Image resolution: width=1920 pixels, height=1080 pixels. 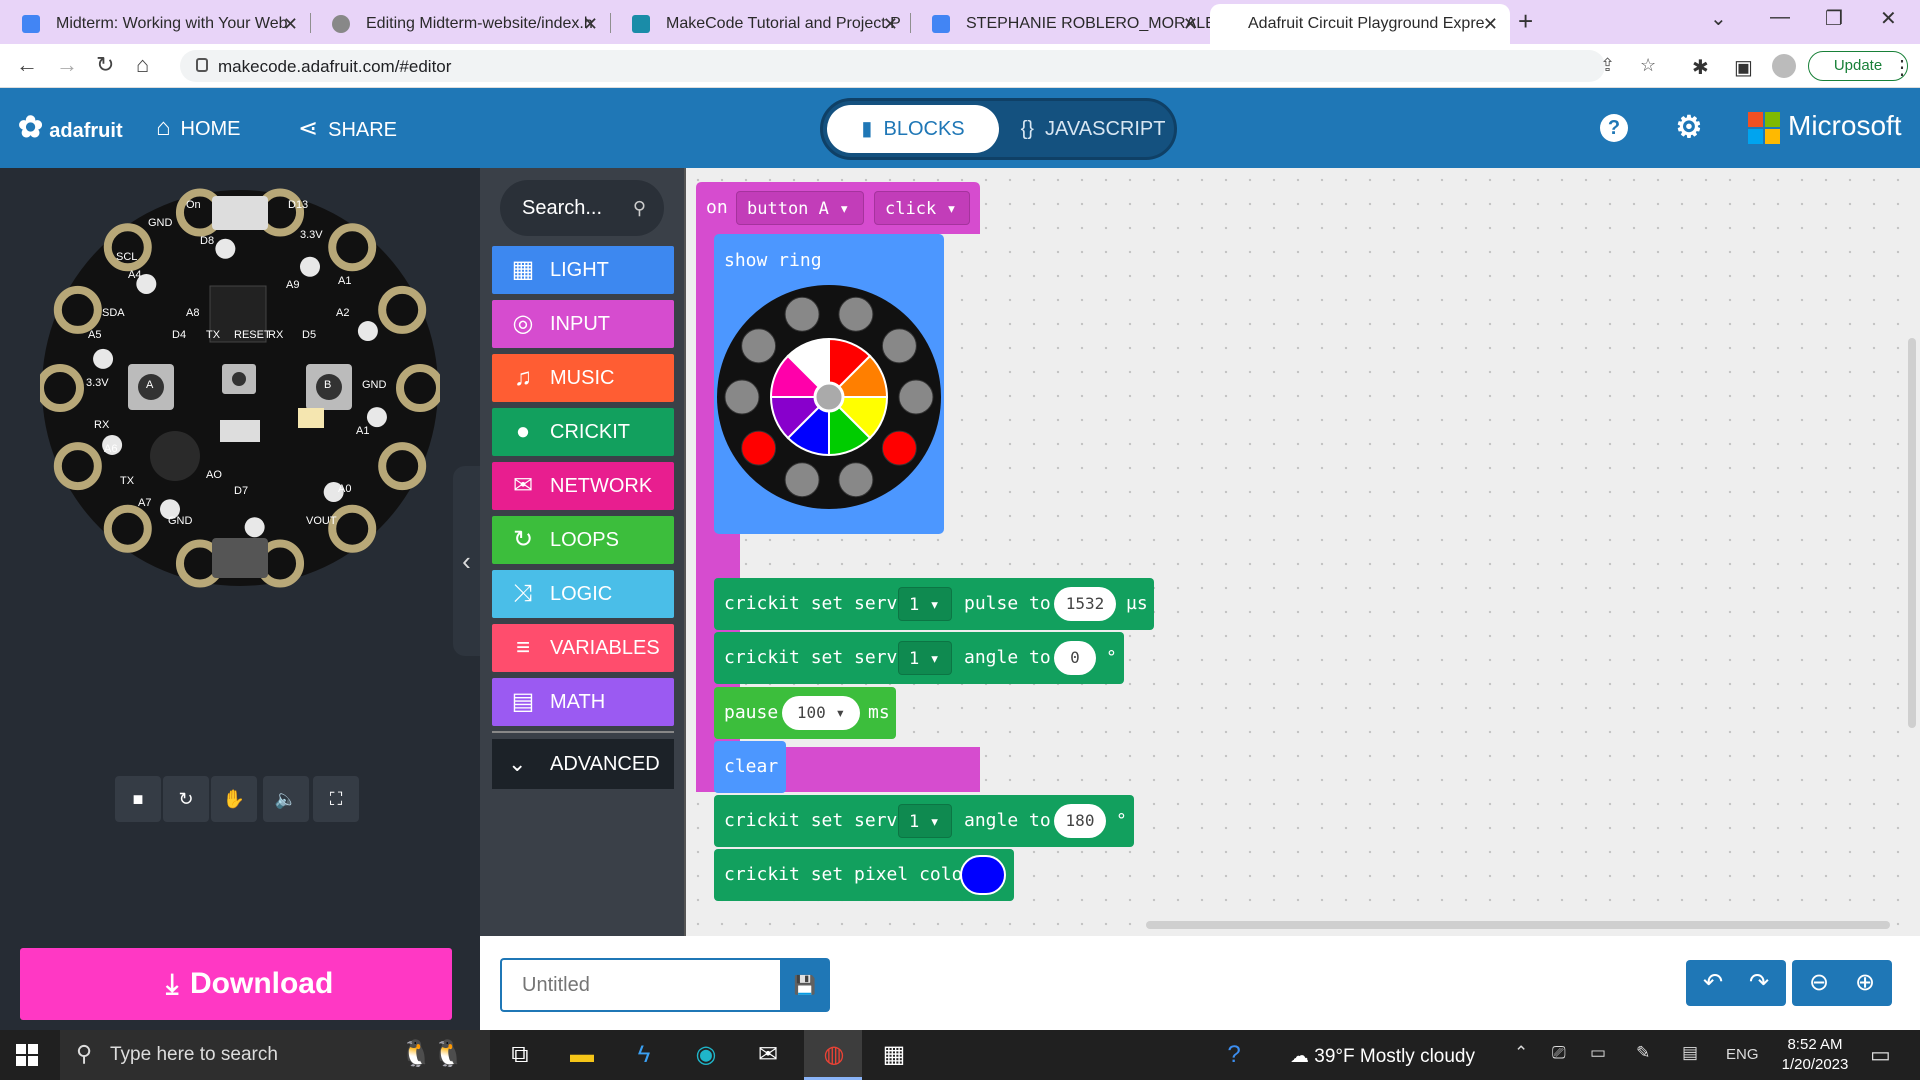 What do you see at coordinates (67, 65) in the screenshot?
I see `forward-icon: →` at bounding box center [67, 65].